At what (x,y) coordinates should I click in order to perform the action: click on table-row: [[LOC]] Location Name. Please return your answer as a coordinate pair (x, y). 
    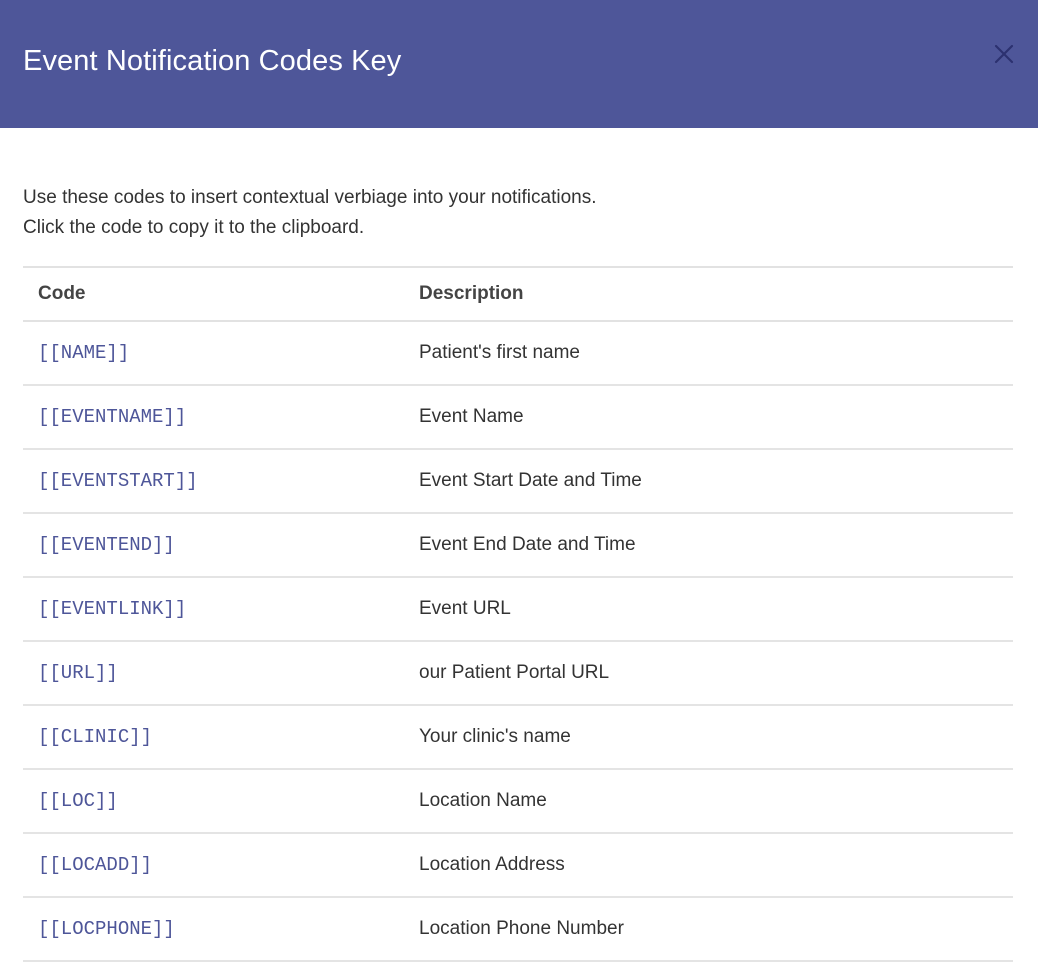
    Looking at the image, I should click on (518, 801).